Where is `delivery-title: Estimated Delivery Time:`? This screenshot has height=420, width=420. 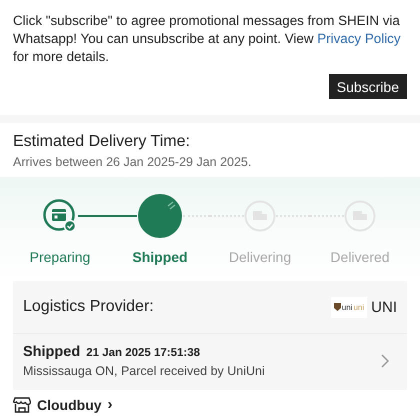 delivery-title: Estimated Delivery Time: is located at coordinates (102, 142).